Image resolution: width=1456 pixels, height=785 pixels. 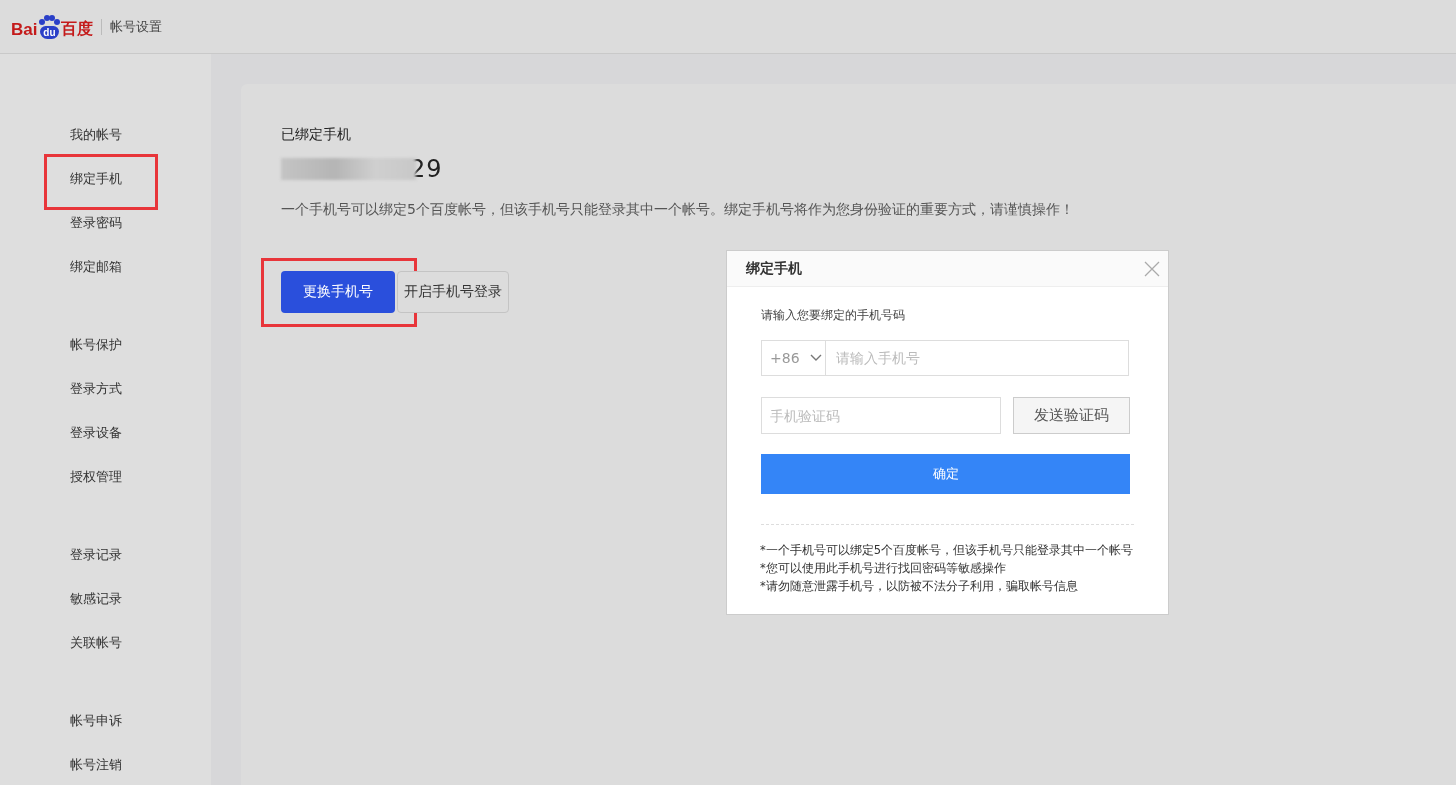 What do you see at coordinates (105, 433) in the screenshot?
I see `sidebar-item: 登录设备` at bounding box center [105, 433].